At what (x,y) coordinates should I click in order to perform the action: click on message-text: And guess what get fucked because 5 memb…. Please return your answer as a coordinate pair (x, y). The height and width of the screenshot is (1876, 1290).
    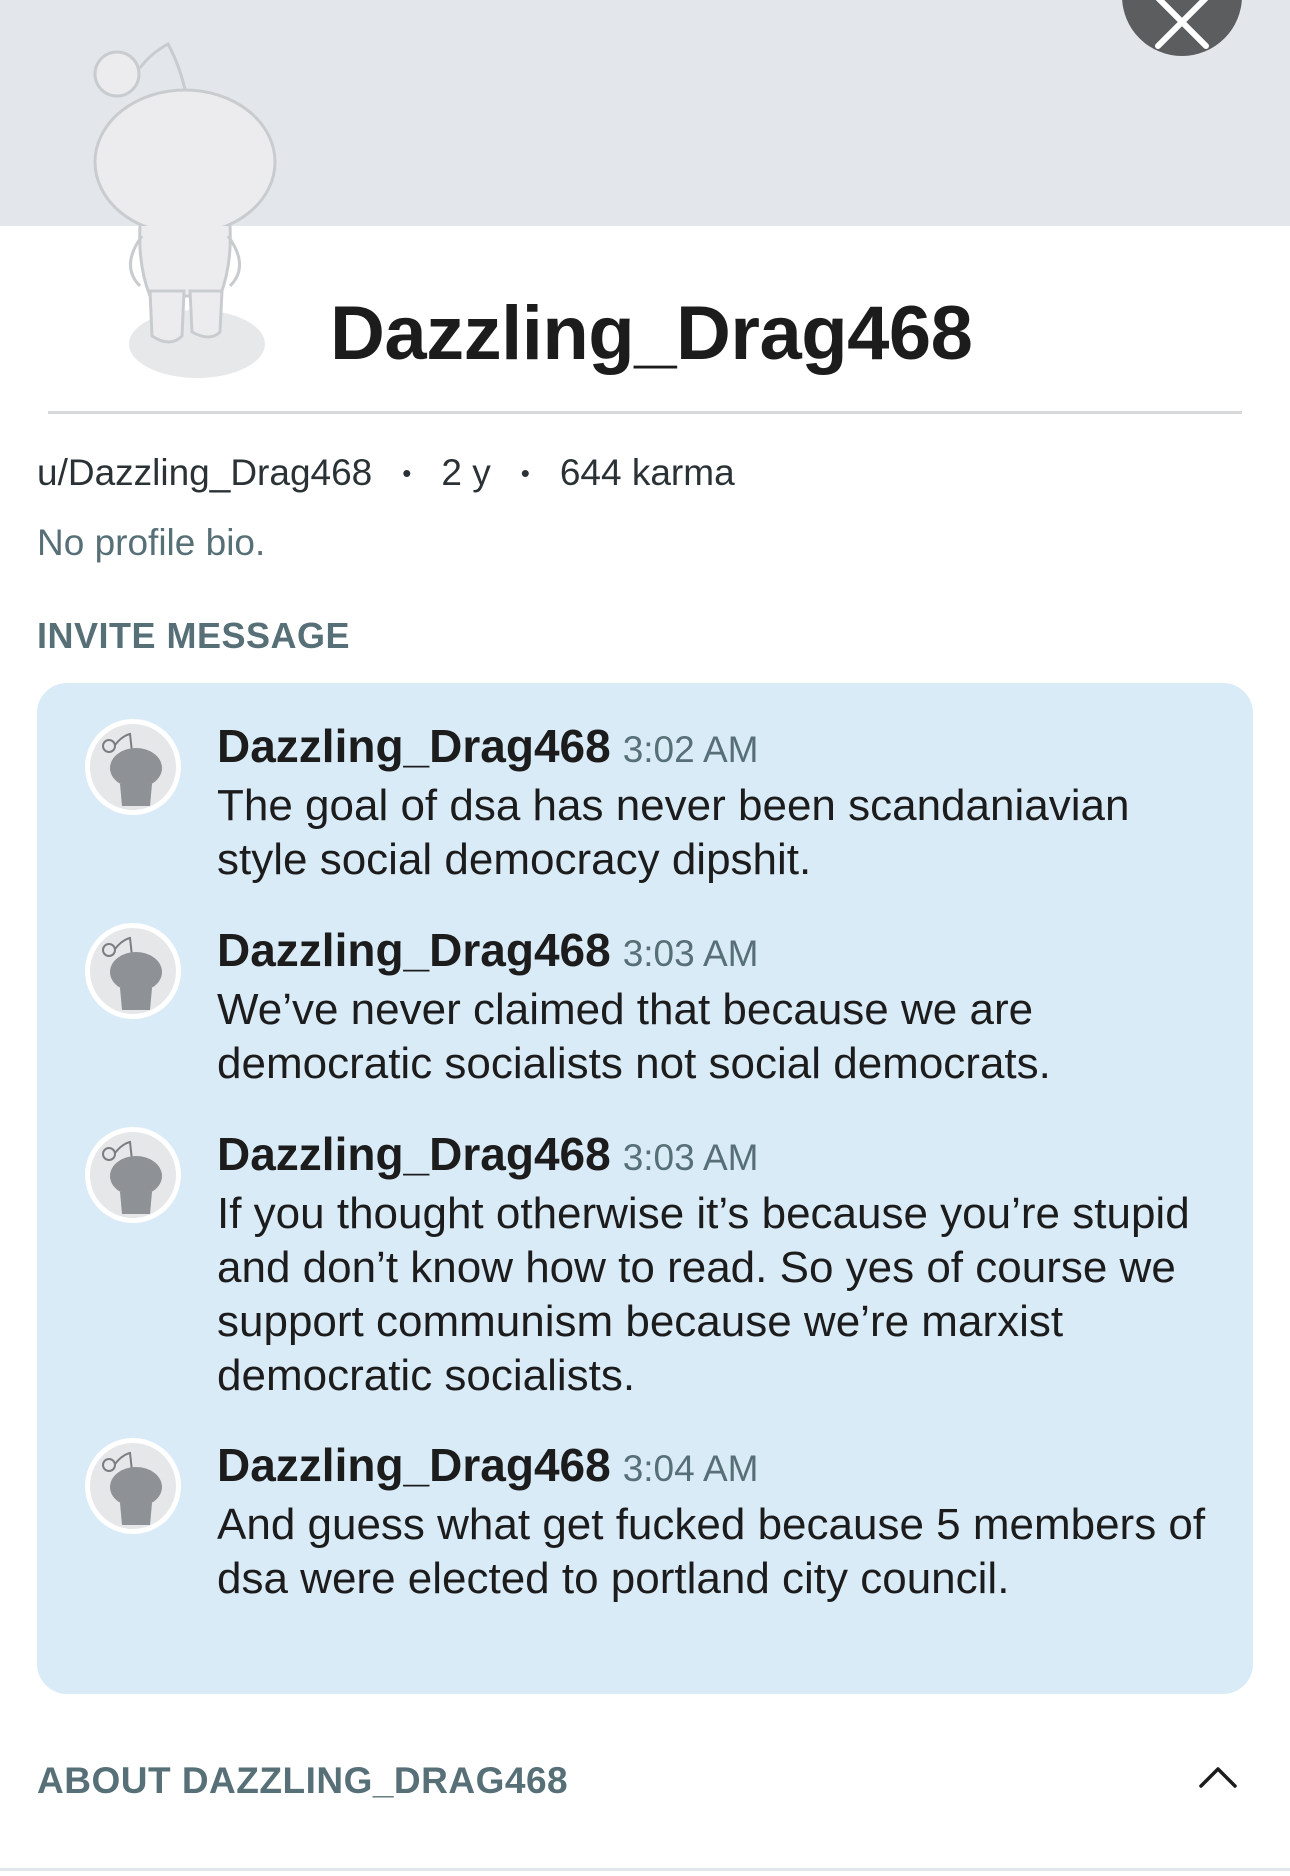
    Looking at the image, I should click on (711, 1551).